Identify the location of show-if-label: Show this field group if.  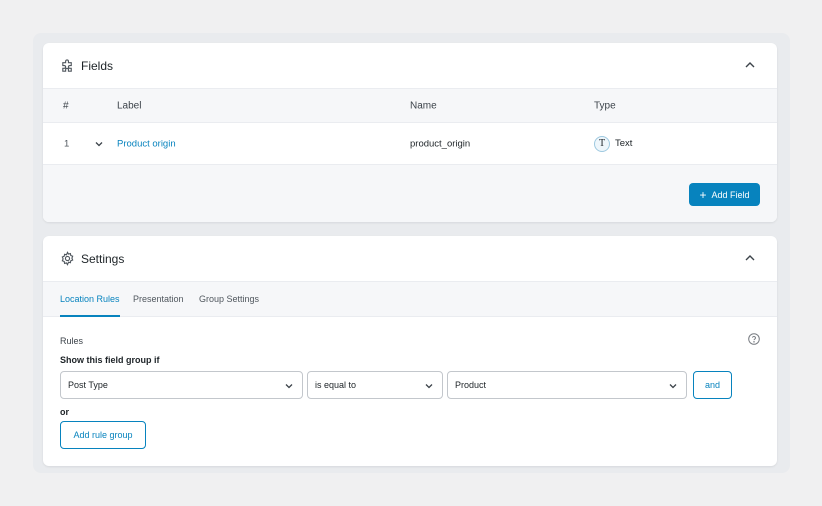
(110, 360).